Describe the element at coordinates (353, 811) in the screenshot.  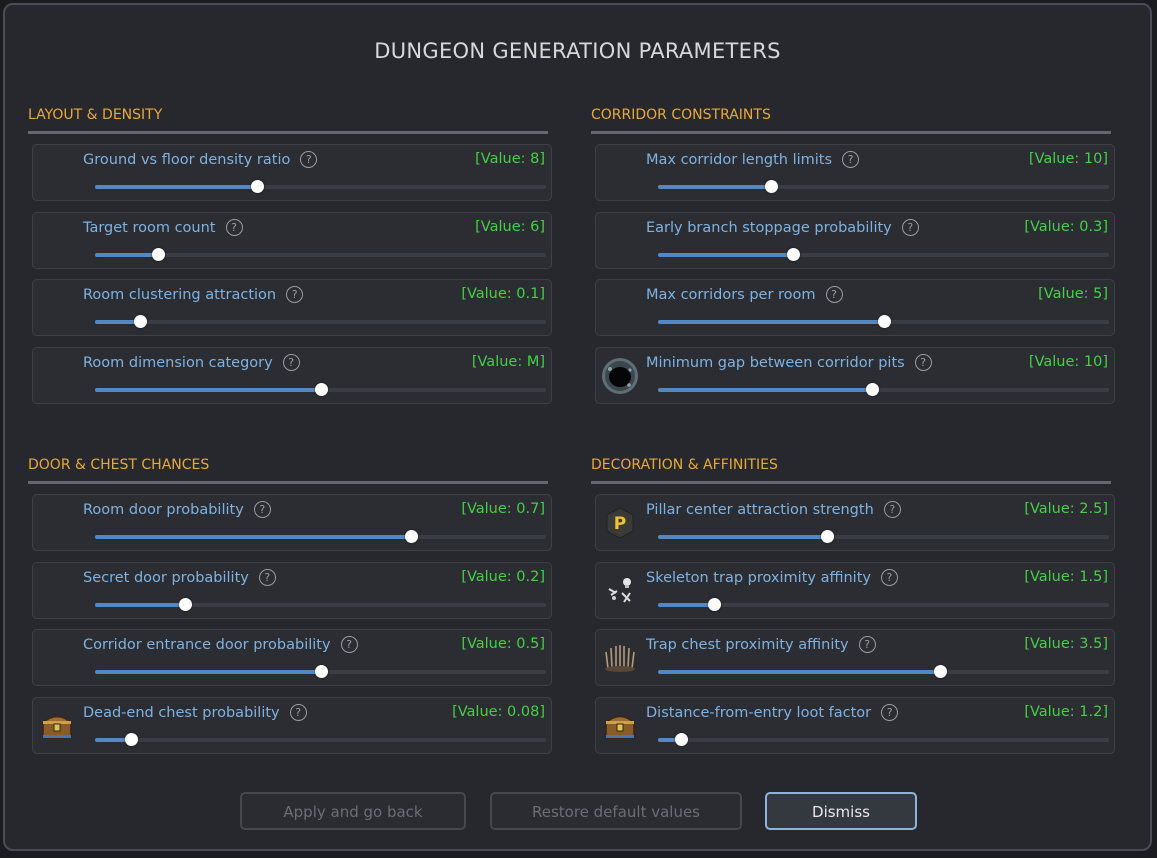
I see `apply-and-go-back-button: Apply and go back` at that location.